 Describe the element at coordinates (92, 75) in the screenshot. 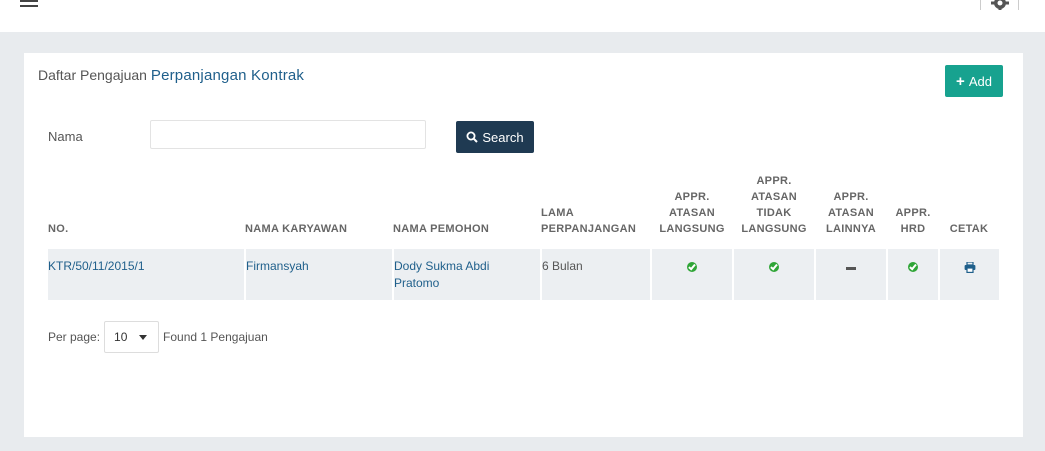

I see `page-title-prefix: Daftar Pengajuan` at that location.